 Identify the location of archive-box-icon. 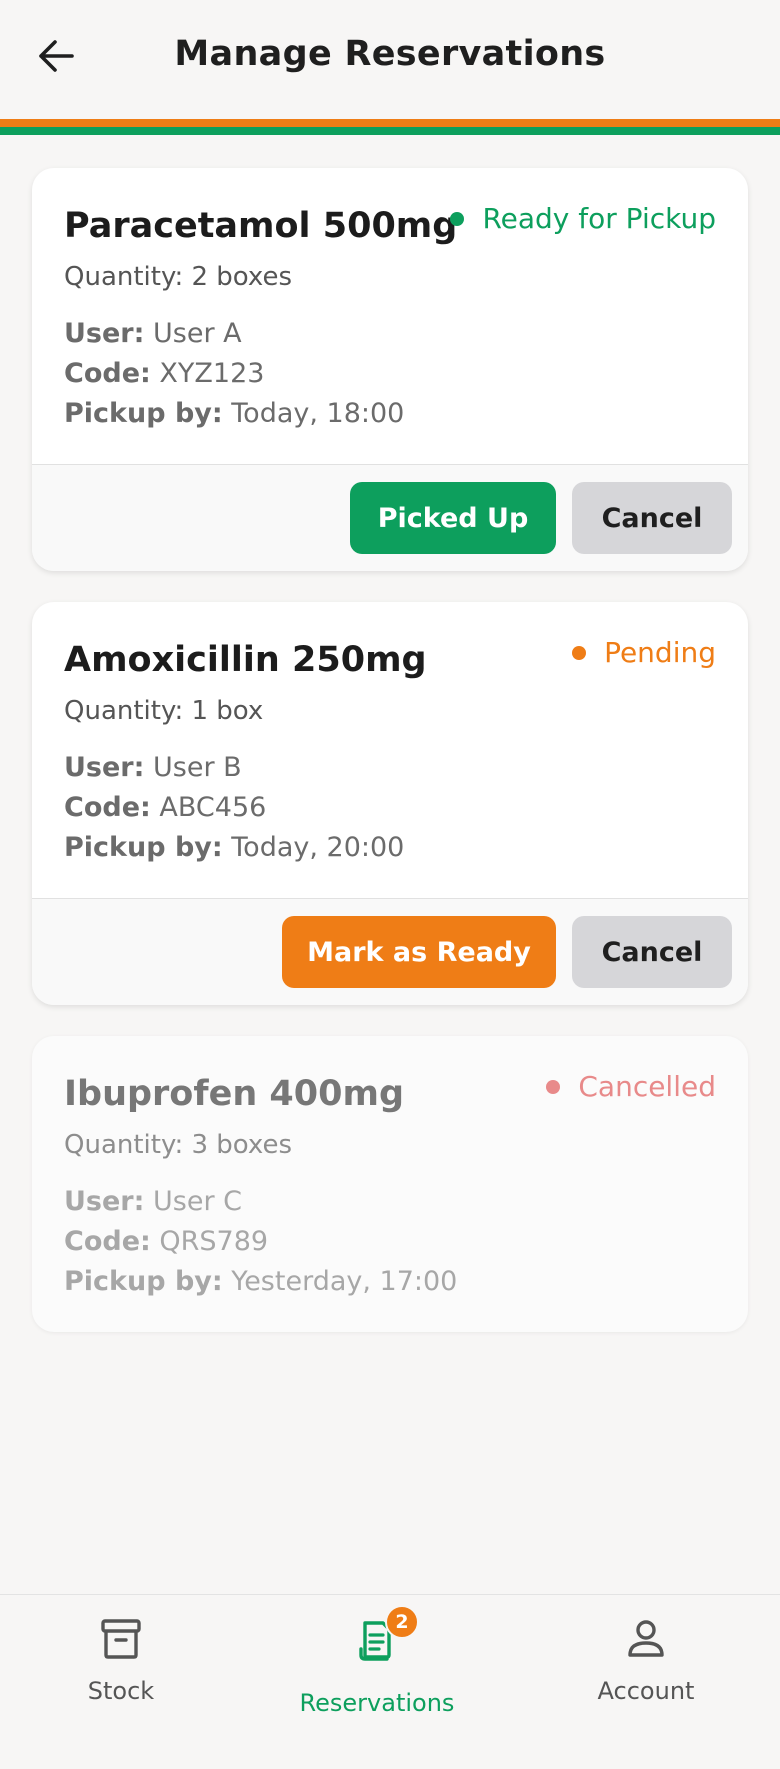
(121, 1639).